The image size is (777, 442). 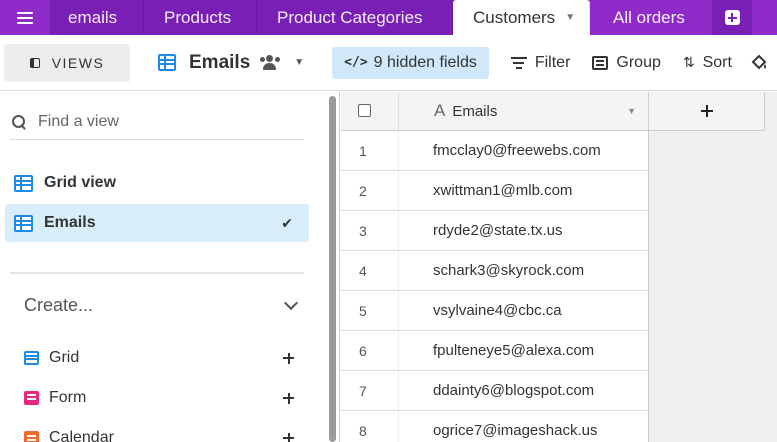 What do you see at coordinates (31, 436) in the screenshot?
I see `calendar-icon` at bounding box center [31, 436].